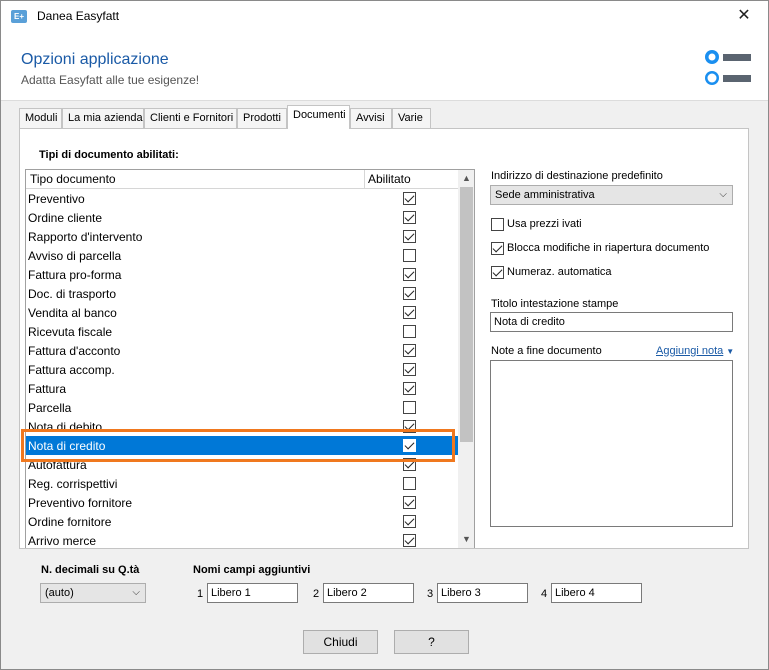  Describe the element at coordinates (559, 272) in the screenshot. I see `option-label: Numeraz. automatica` at that location.